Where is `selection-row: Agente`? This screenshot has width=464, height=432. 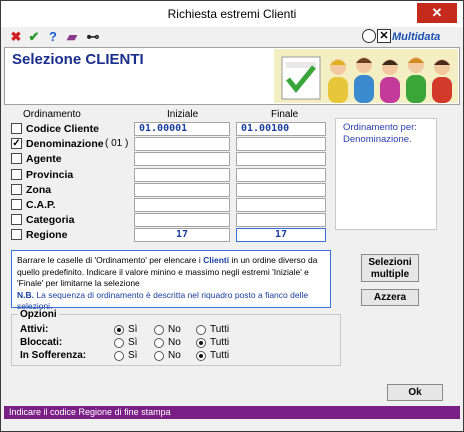
selection-row: Agente is located at coordinates (171, 159).